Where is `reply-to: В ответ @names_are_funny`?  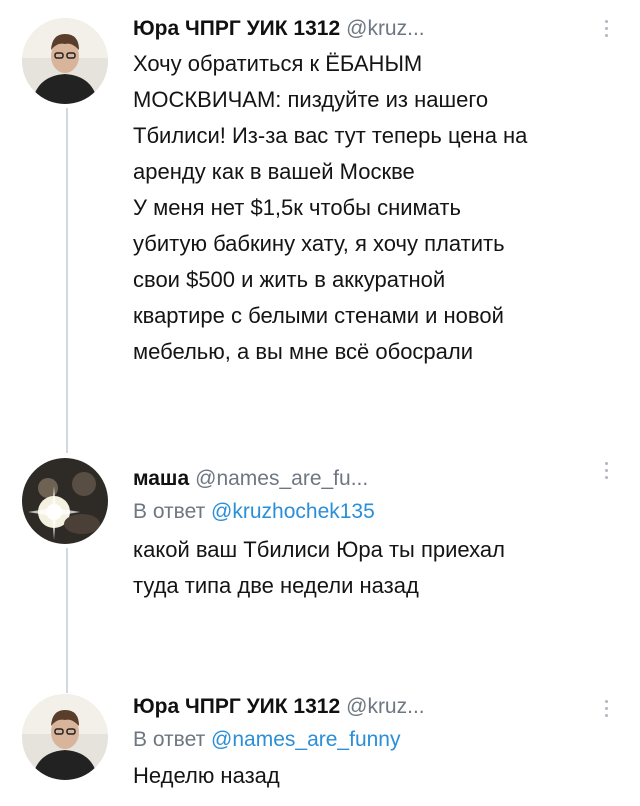 reply-to: В ответ @names_are_funny is located at coordinates (366, 740).